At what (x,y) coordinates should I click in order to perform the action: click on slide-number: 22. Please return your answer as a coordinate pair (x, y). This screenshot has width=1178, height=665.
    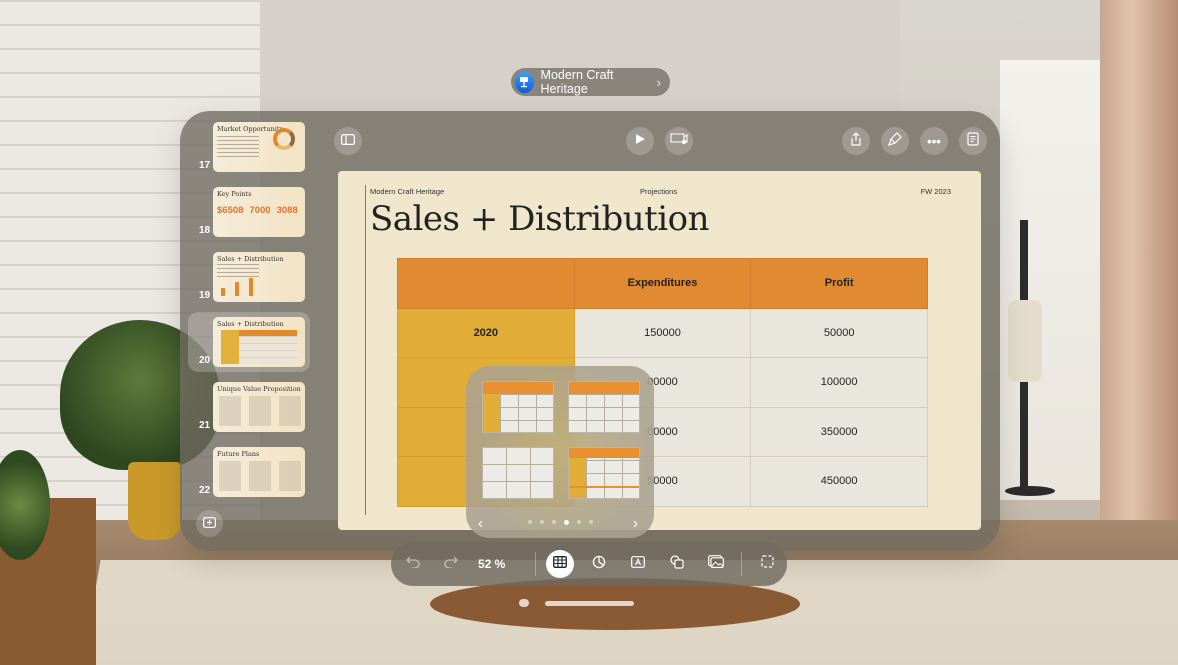
    Looking at the image, I should click on (205, 490).